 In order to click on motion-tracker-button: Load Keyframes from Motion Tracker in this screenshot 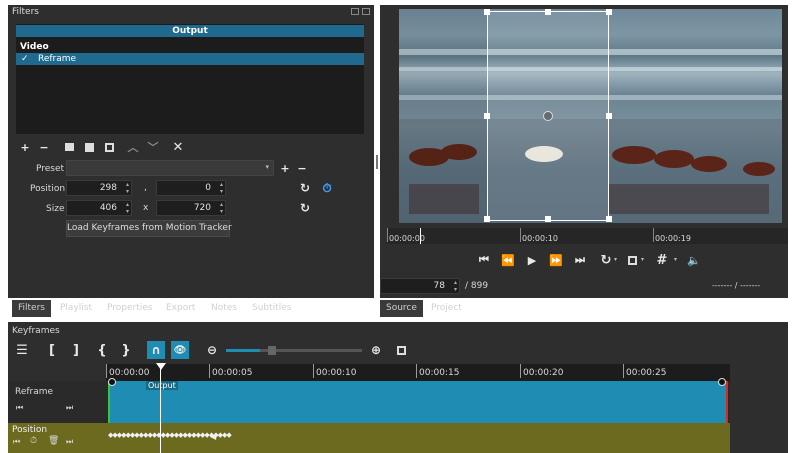, I will do `click(149, 228)`.